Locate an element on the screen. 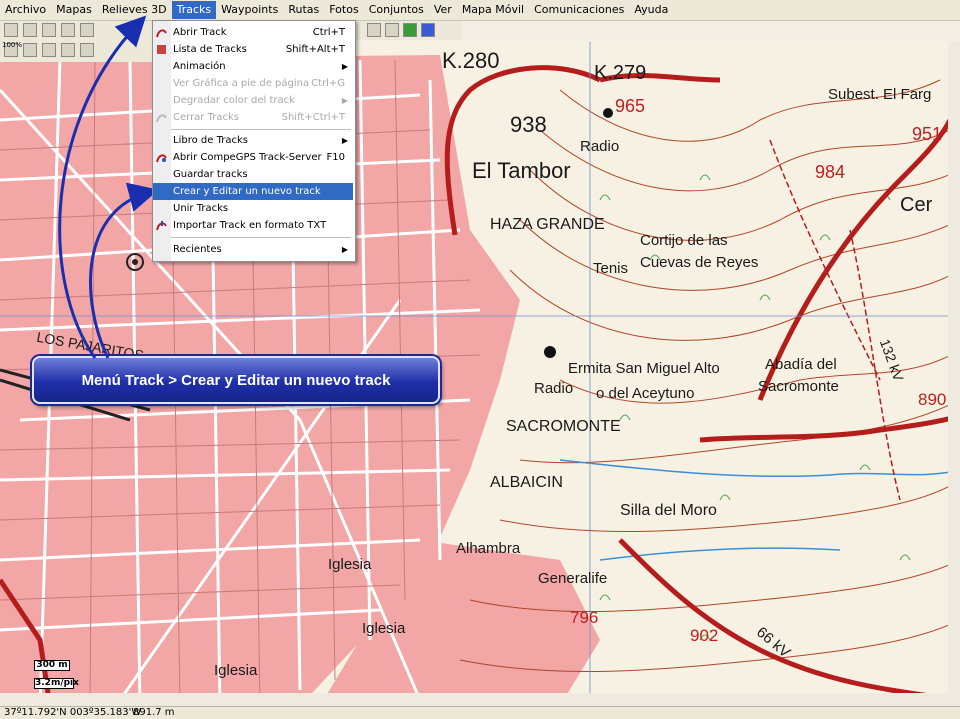 This screenshot has width=960, height=719. status-altitude: 891.7 m is located at coordinates (154, 712).